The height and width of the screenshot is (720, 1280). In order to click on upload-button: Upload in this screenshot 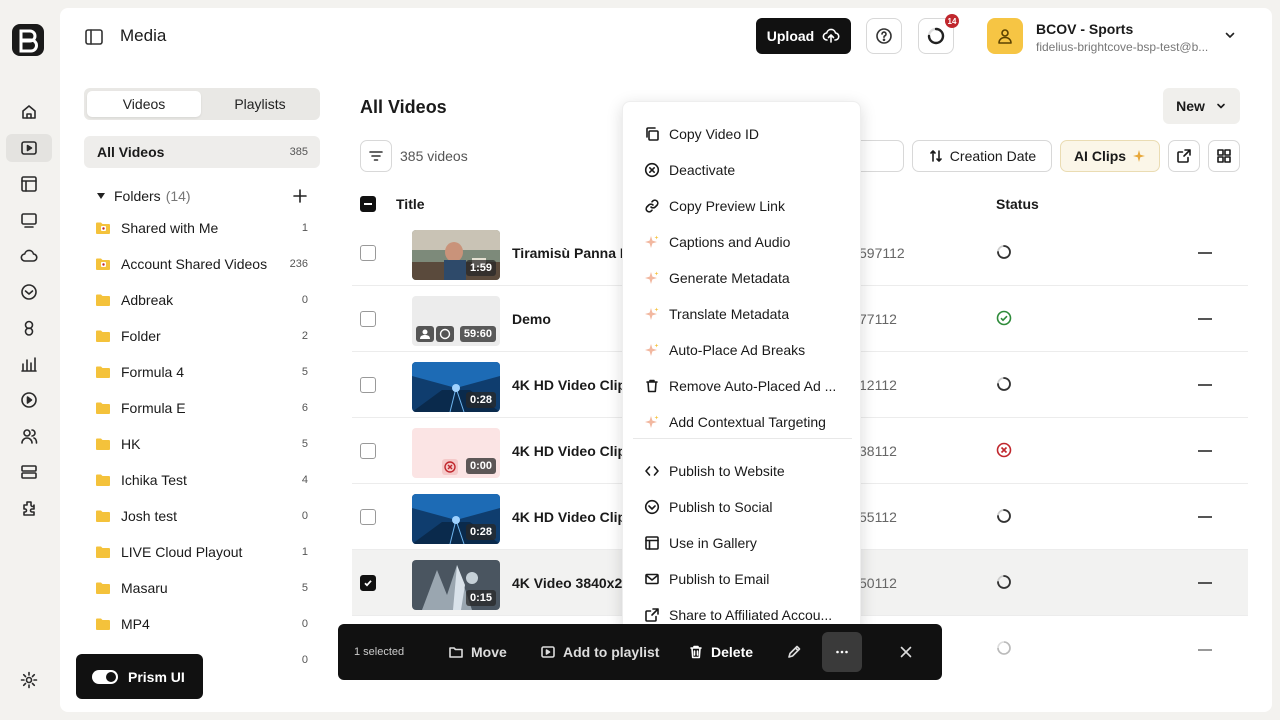, I will do `click(803, 36)`.